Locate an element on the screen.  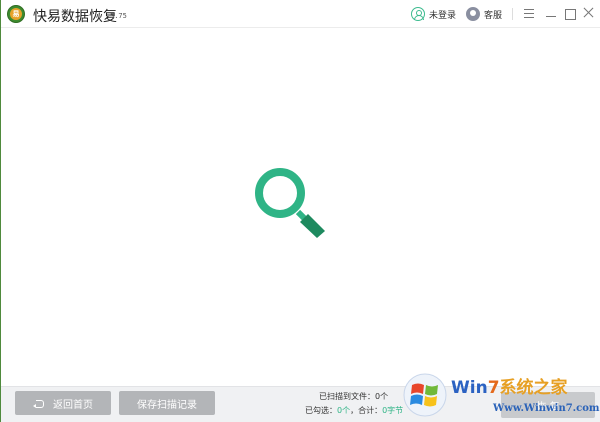
app-logo-icon: 易 is located at coordinates (16, 14).